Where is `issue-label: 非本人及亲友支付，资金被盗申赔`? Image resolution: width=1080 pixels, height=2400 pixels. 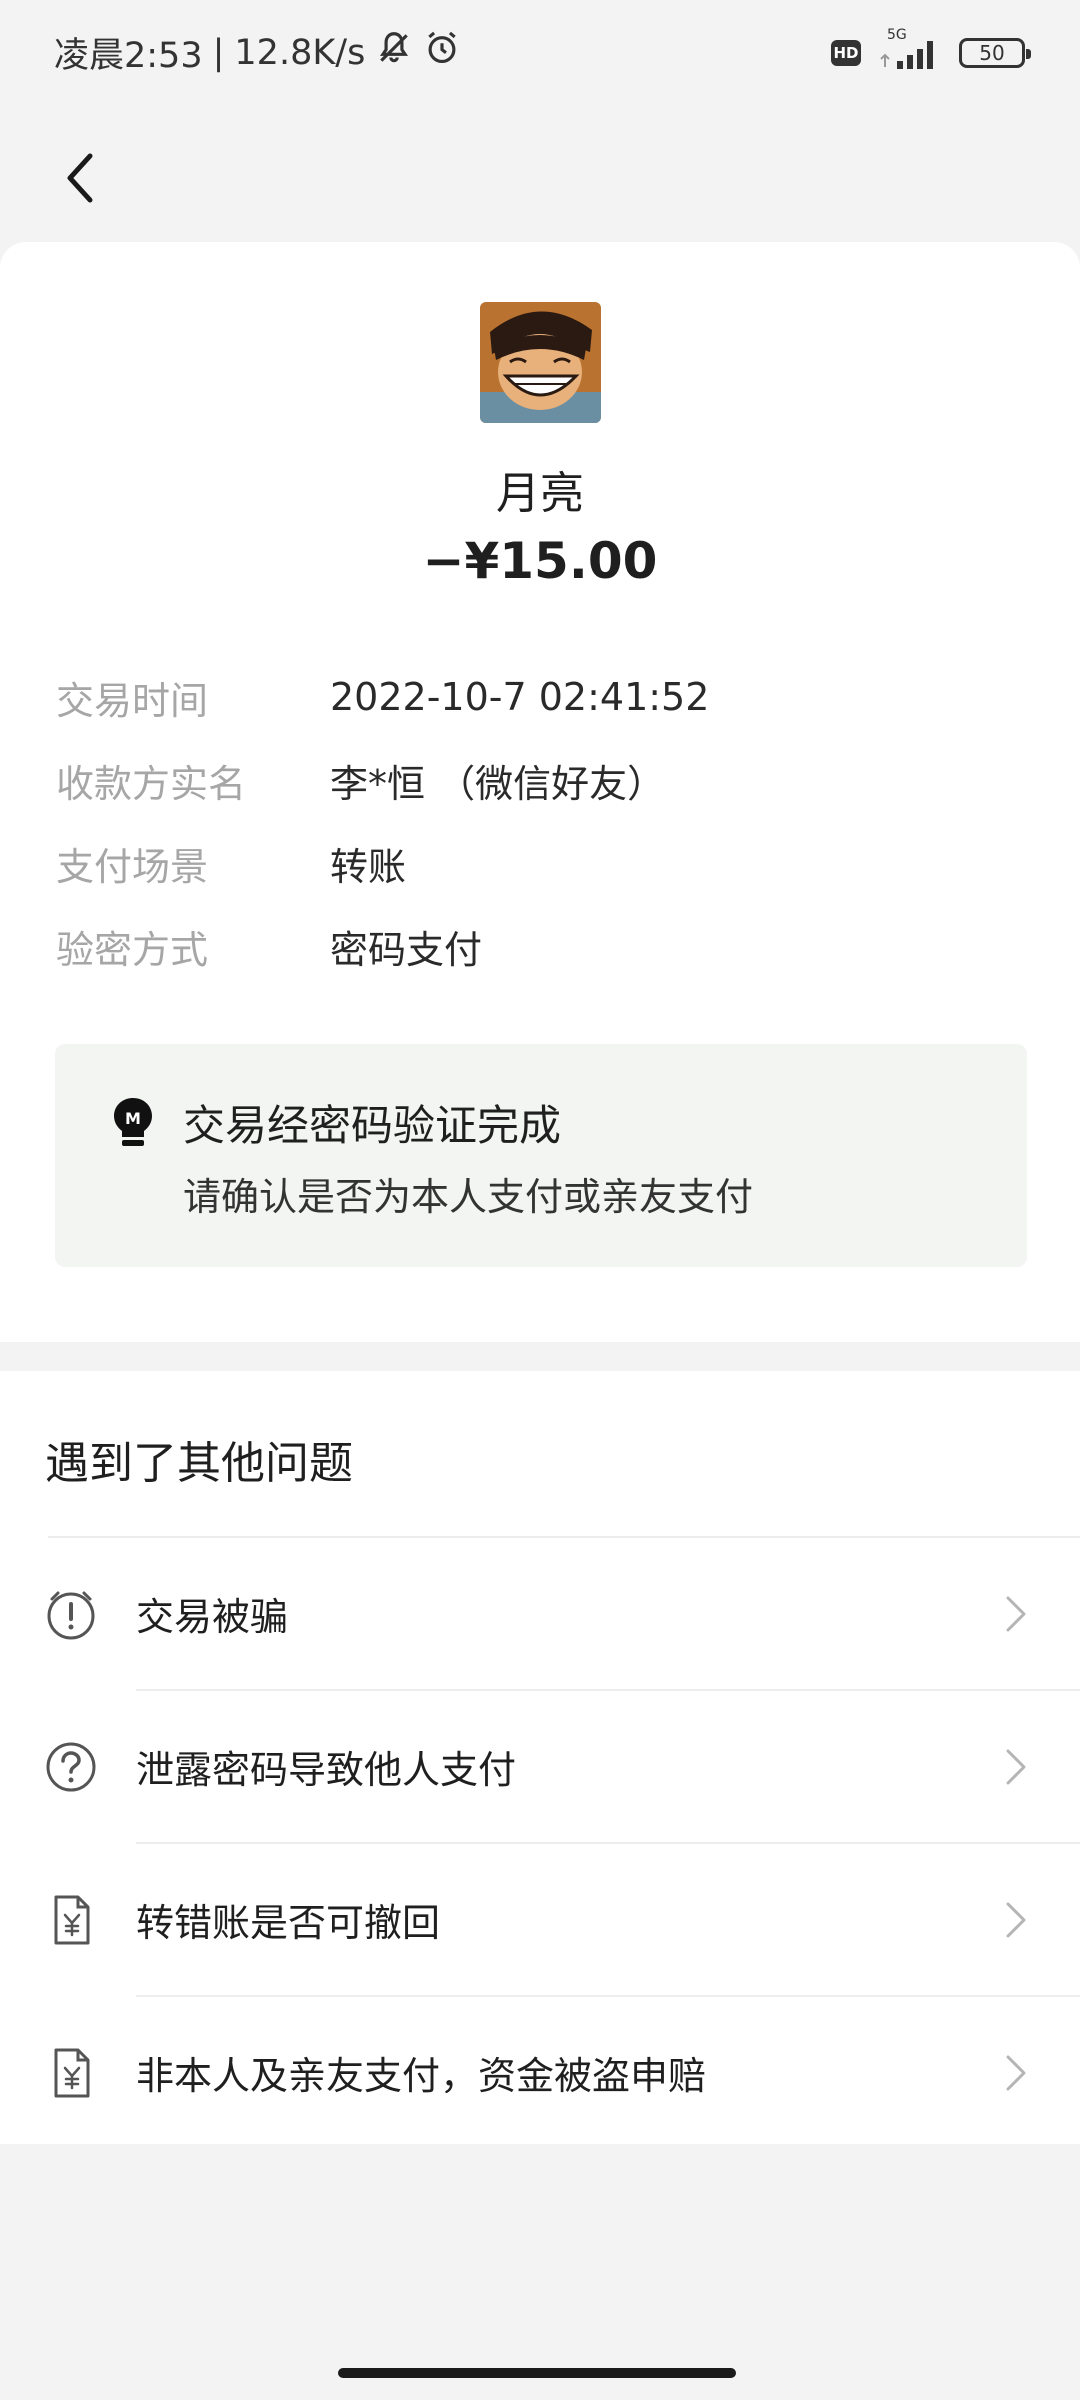 issue-label: 非本人及亲友支付，资金被盗申赔 is located at coordinates (421, 2076).